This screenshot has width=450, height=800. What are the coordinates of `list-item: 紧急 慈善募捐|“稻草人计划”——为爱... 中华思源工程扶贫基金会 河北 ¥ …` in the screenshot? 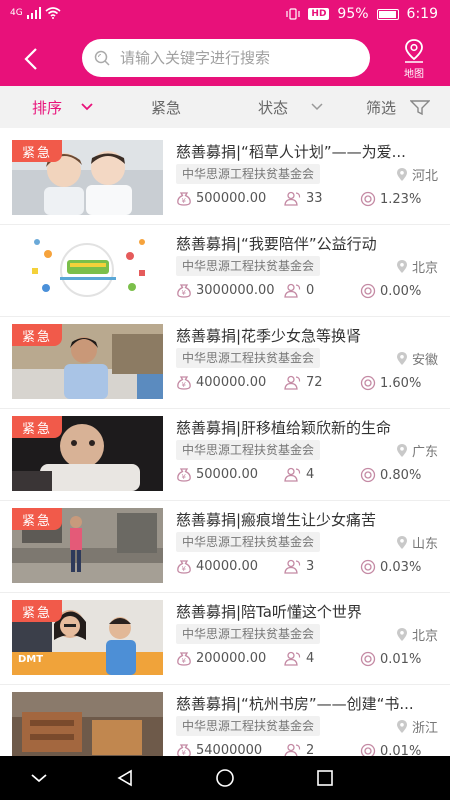 It's located at (225, 179).